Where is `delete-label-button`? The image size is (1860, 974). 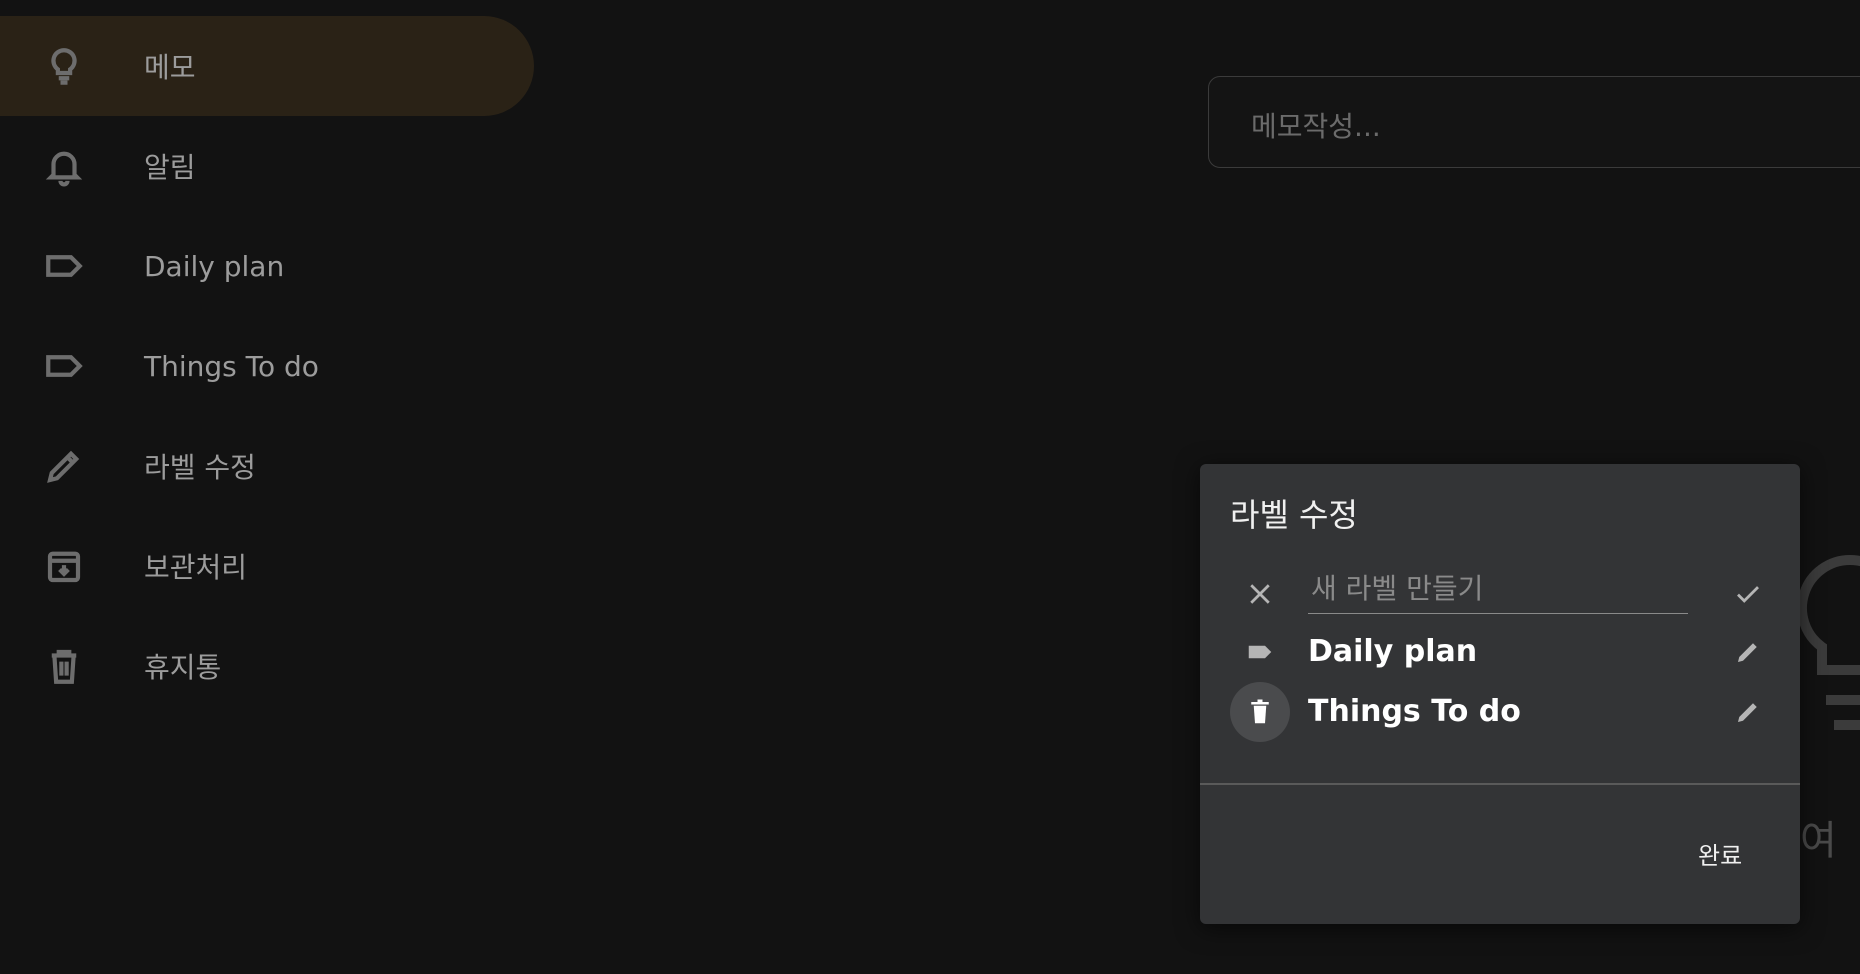 delete-label-button is located at coordinates (1260, 712).